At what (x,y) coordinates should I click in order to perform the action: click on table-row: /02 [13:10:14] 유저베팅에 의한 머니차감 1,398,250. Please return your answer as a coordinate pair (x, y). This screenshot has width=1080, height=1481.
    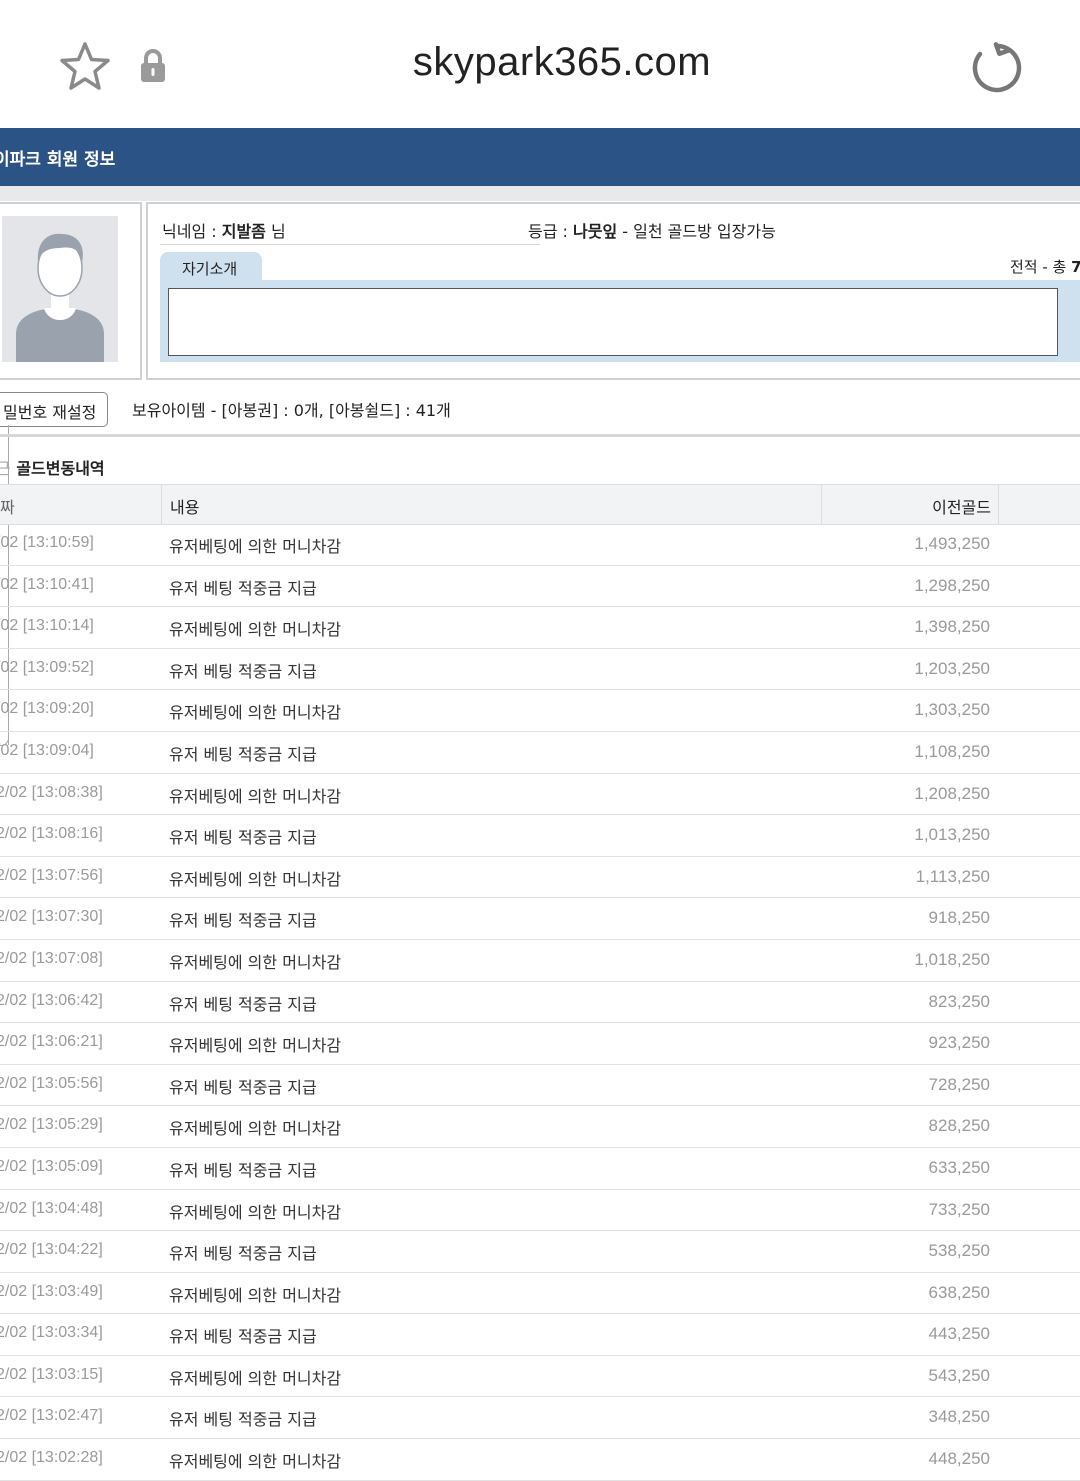
    Looking at the image, I should click on (540, 628).